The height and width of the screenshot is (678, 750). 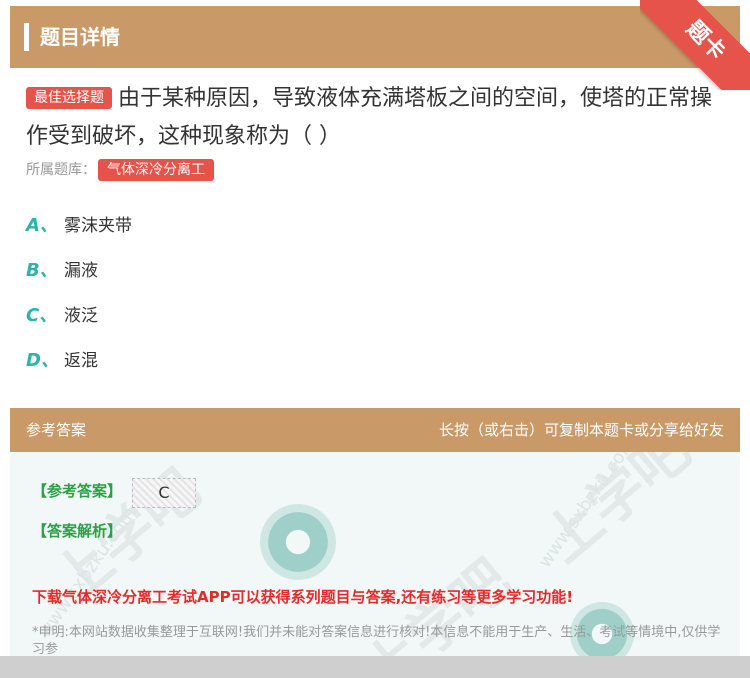 I want to click on option-letter: B、, so click(x=42, y=270).